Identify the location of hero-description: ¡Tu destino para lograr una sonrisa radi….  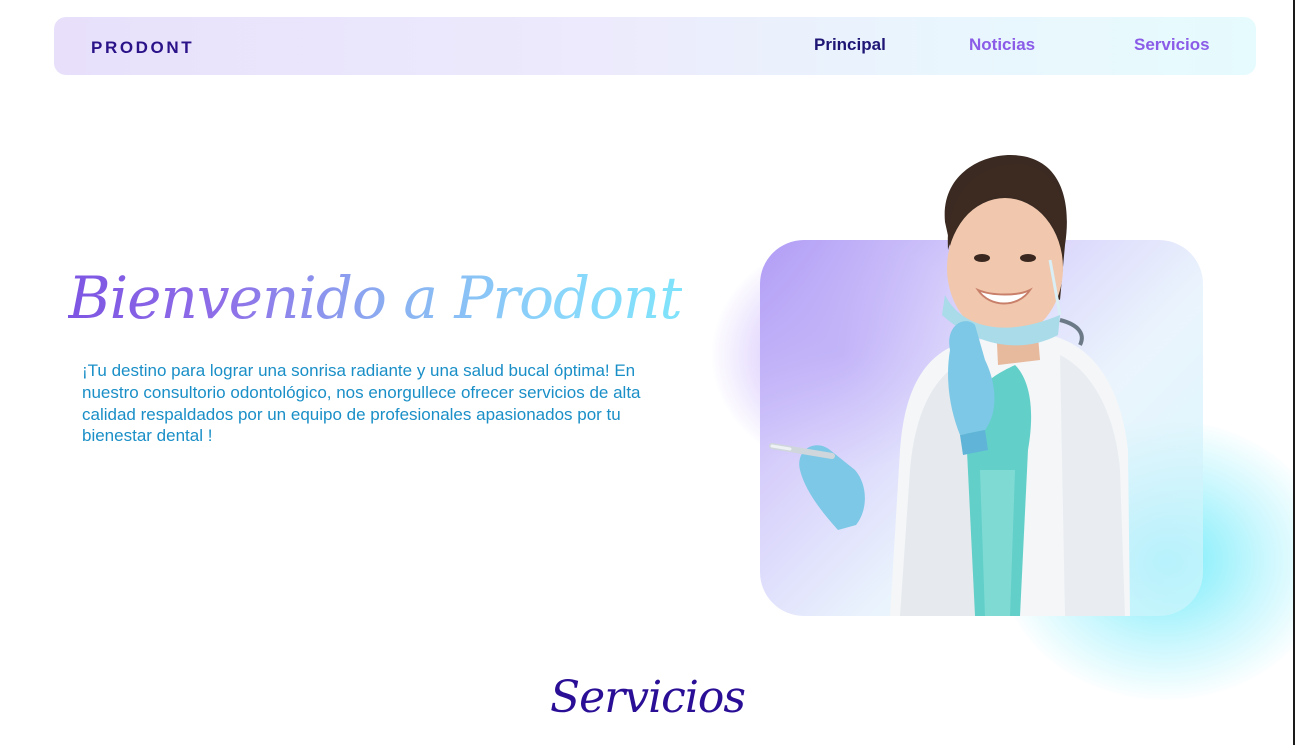
(361, 403).